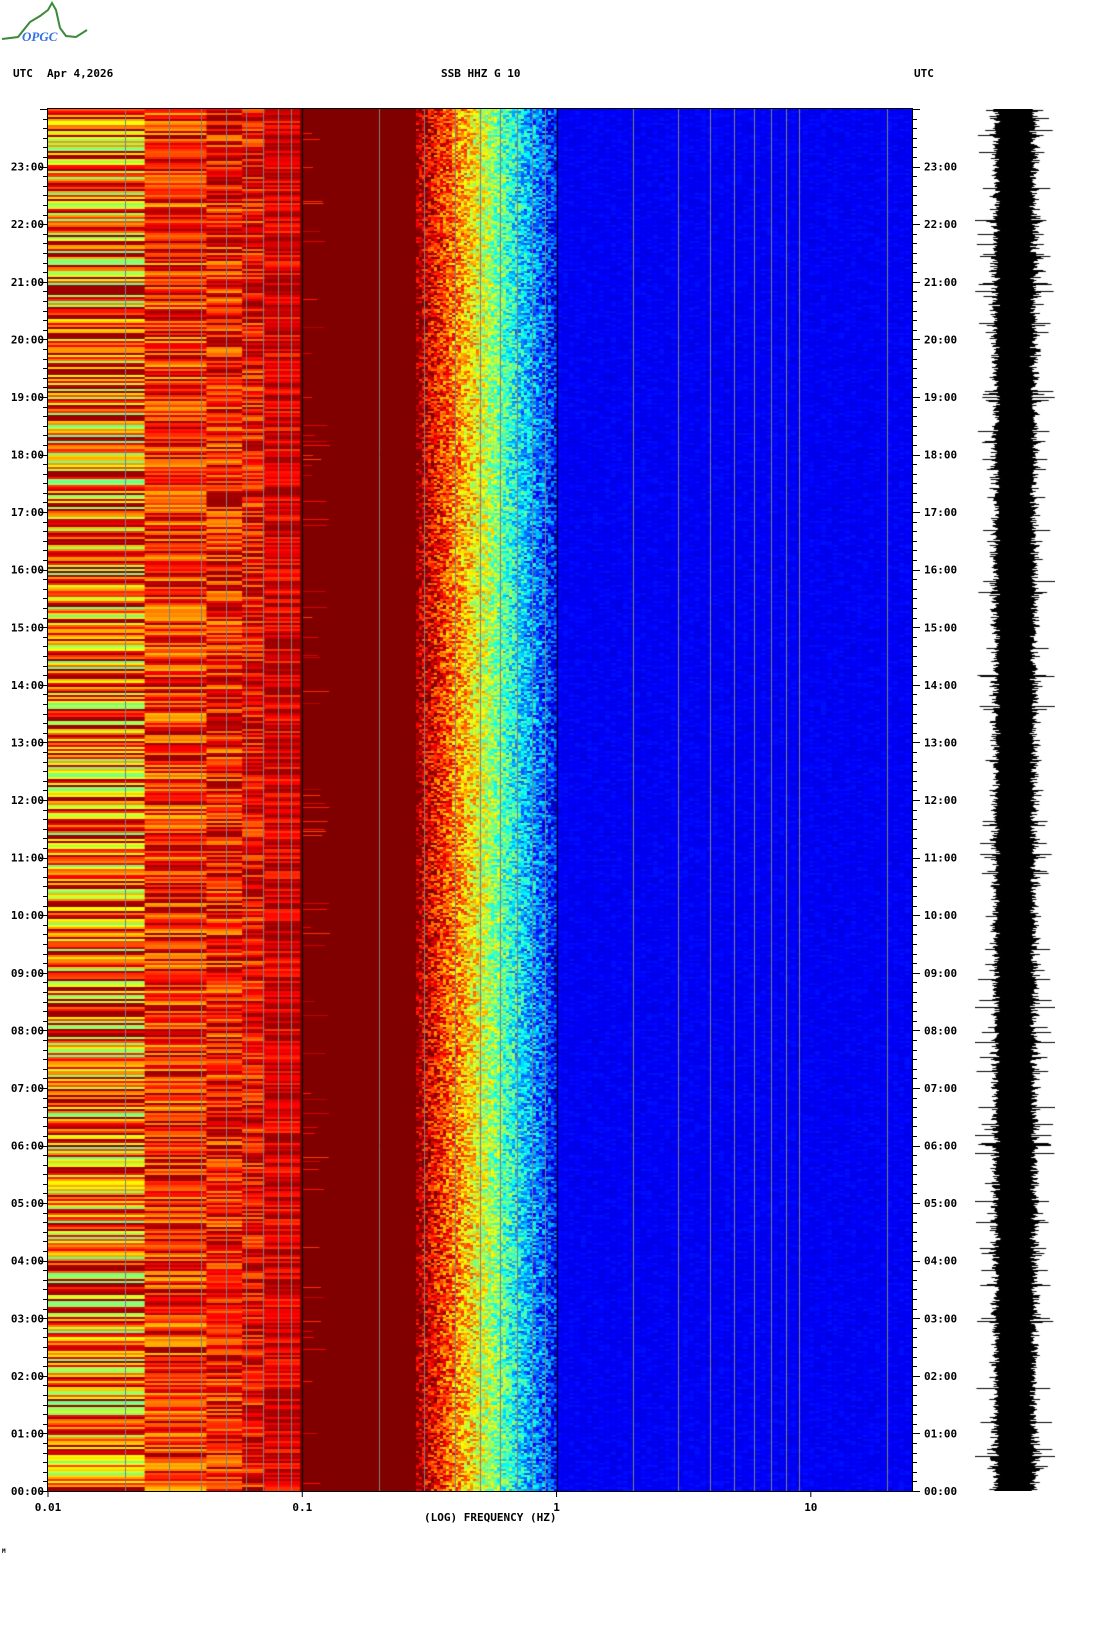 This screenshot has width=1102, height=1634. What do you see at coordinates (27, 858) in the screenshot?
I see `y-tick-label-left: 11:00` at bounding box center [27, 858].